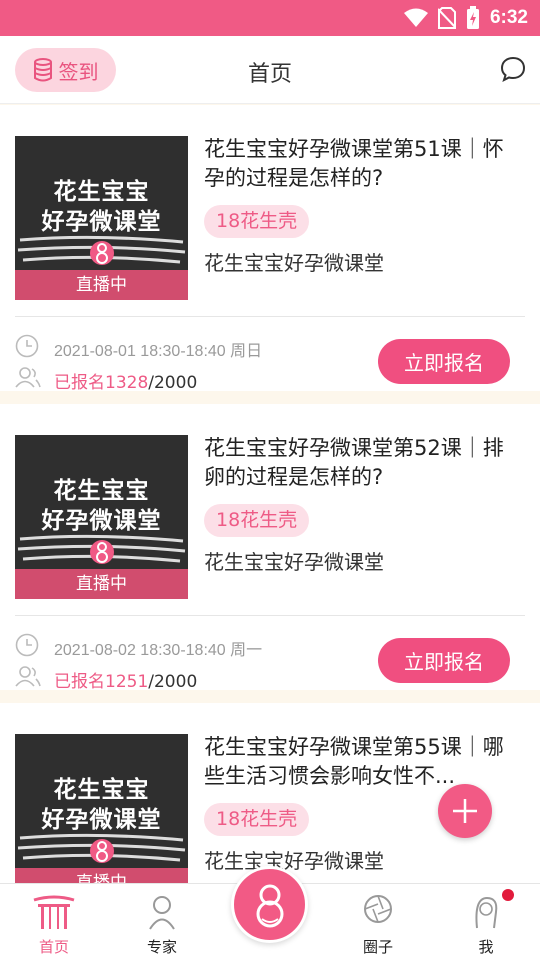  I want to click on tab-circle: 圈子, so click(378, 922).